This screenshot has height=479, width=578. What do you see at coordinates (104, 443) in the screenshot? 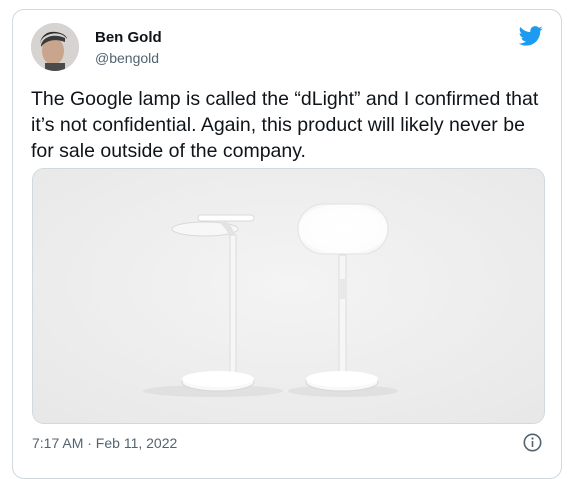
I see `tweet-timestamp: 7:17 AM · Feb 11, 2022` at bounding box center [104, 443].